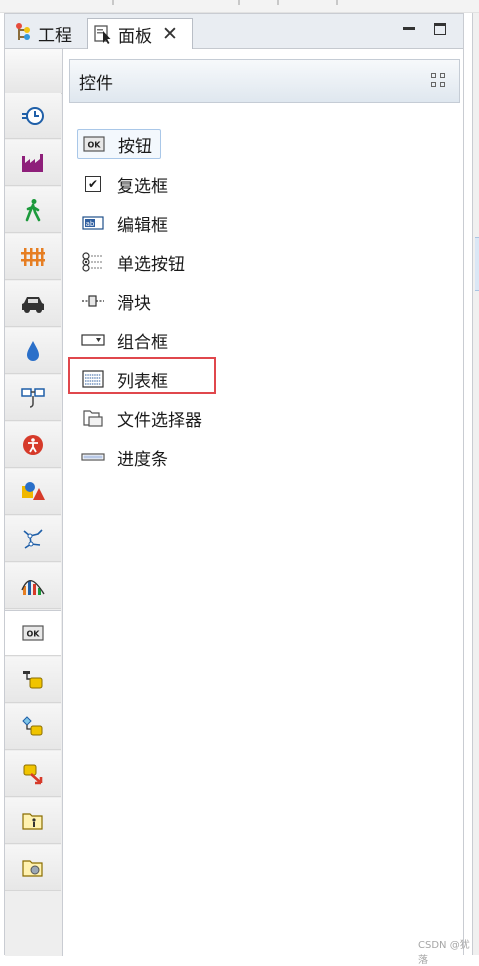 The height and width of the screenshot is (966, 479). I want to click on clock-icon, so click(33, 115).